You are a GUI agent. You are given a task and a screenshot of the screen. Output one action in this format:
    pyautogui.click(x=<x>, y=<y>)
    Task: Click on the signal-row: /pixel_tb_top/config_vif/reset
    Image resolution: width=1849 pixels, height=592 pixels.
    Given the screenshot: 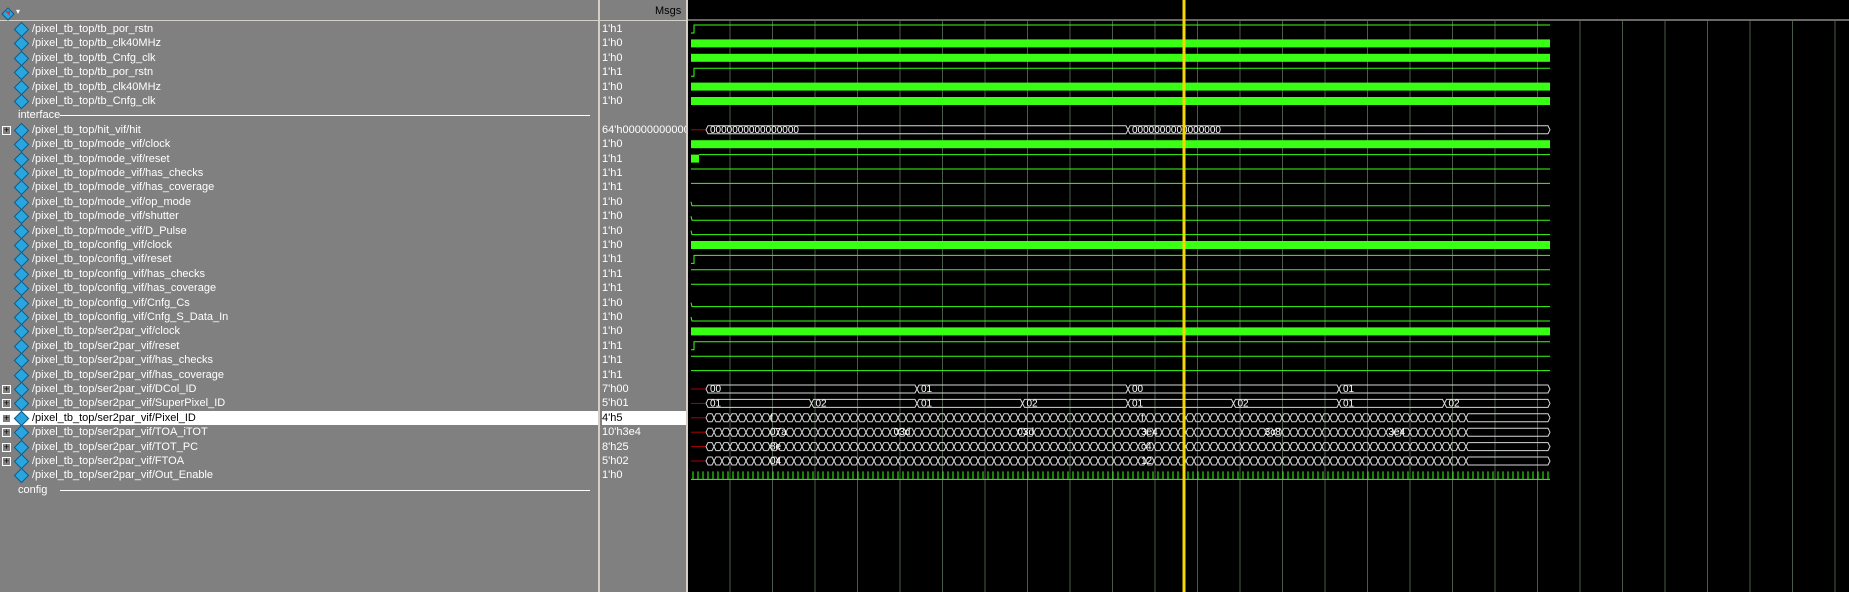 What is the action you would take?
    pyautogui.click(x=299, y=260)
    